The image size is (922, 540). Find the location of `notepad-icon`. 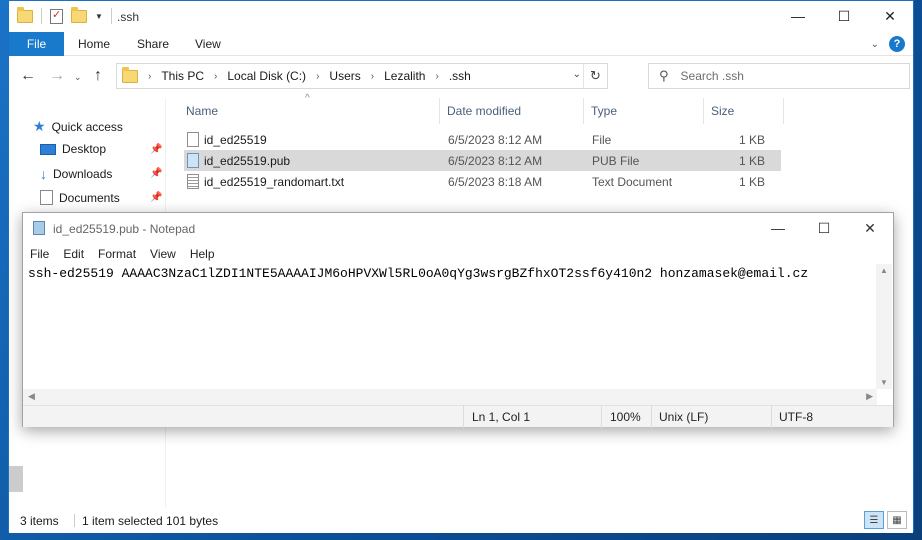

notepad-icon is located at coordinates (39, 228).